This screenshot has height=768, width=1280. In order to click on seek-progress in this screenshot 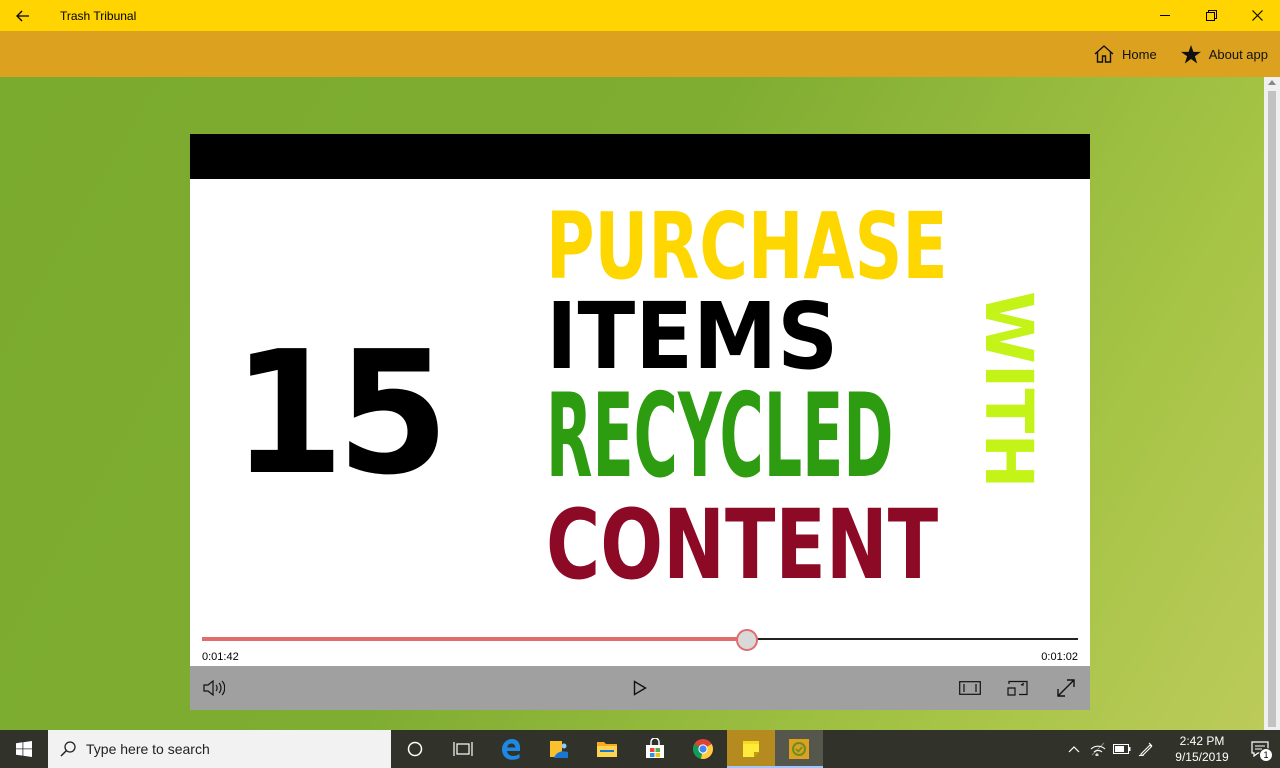, I will do `click(474, 639)`.